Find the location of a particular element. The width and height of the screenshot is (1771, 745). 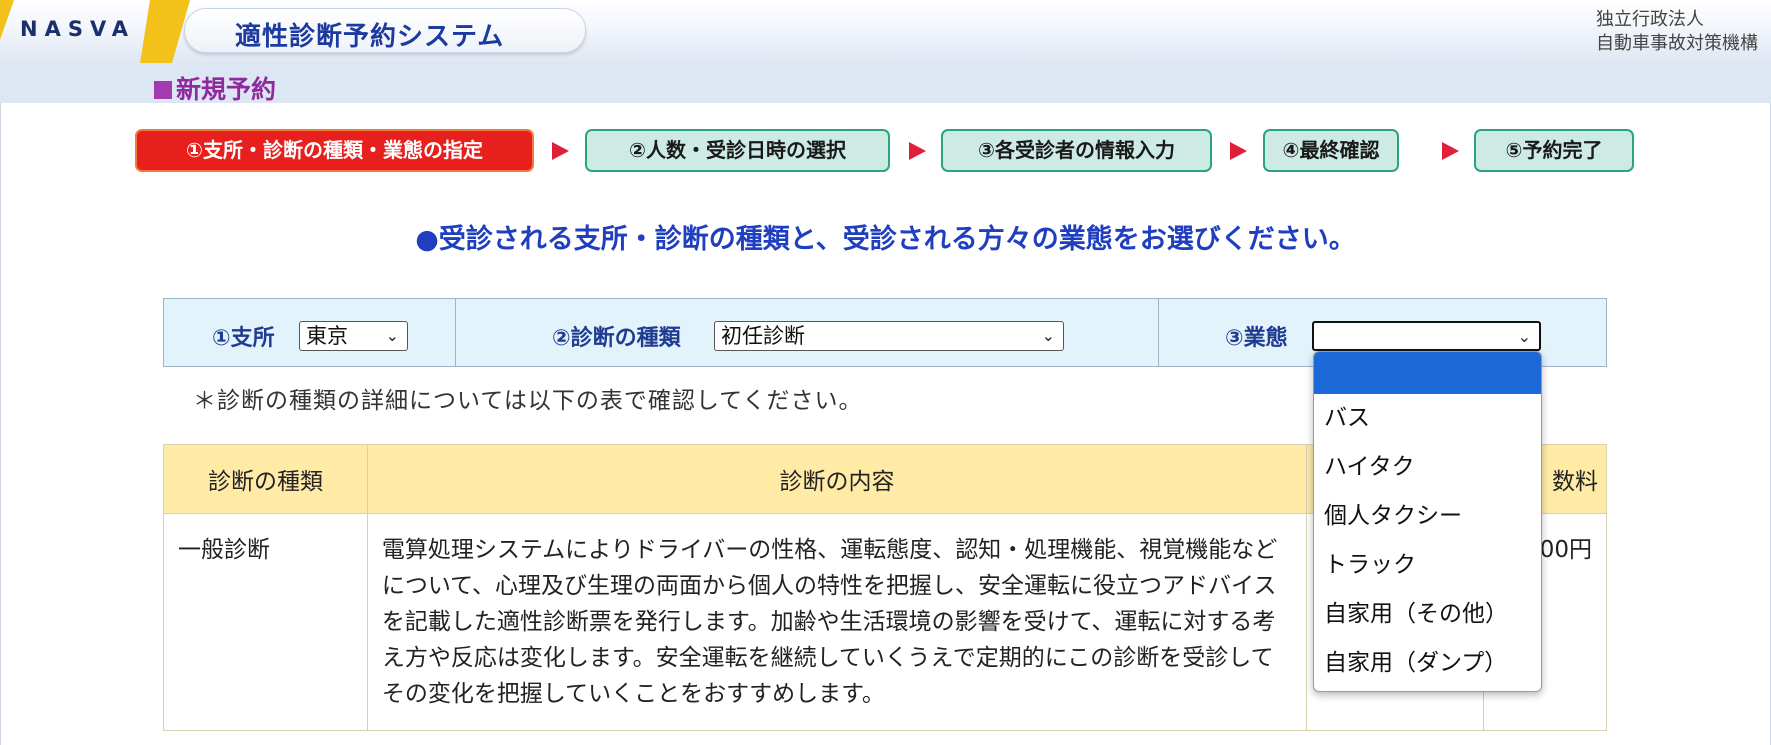

site-header: NASVA 適性診断予約システム 独立行政法人 自動車事故対策機構 is located at coordinates (885, 31).